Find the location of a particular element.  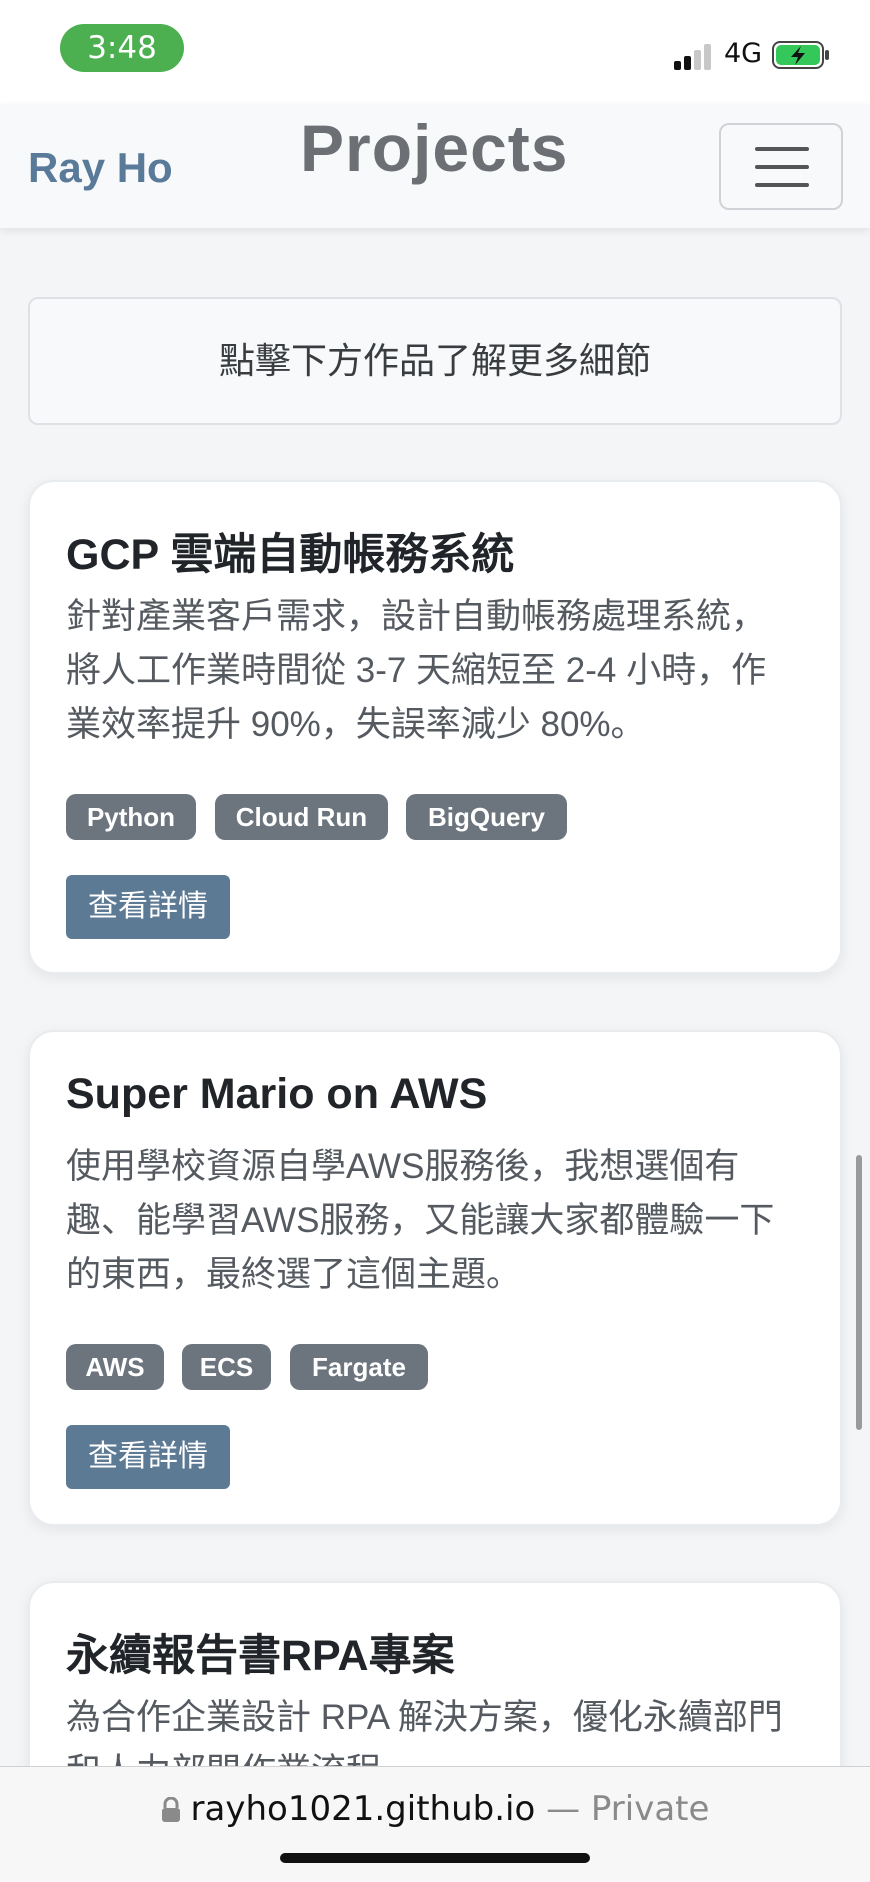

status-time: 3:48 is located at coordinates (122, 48).